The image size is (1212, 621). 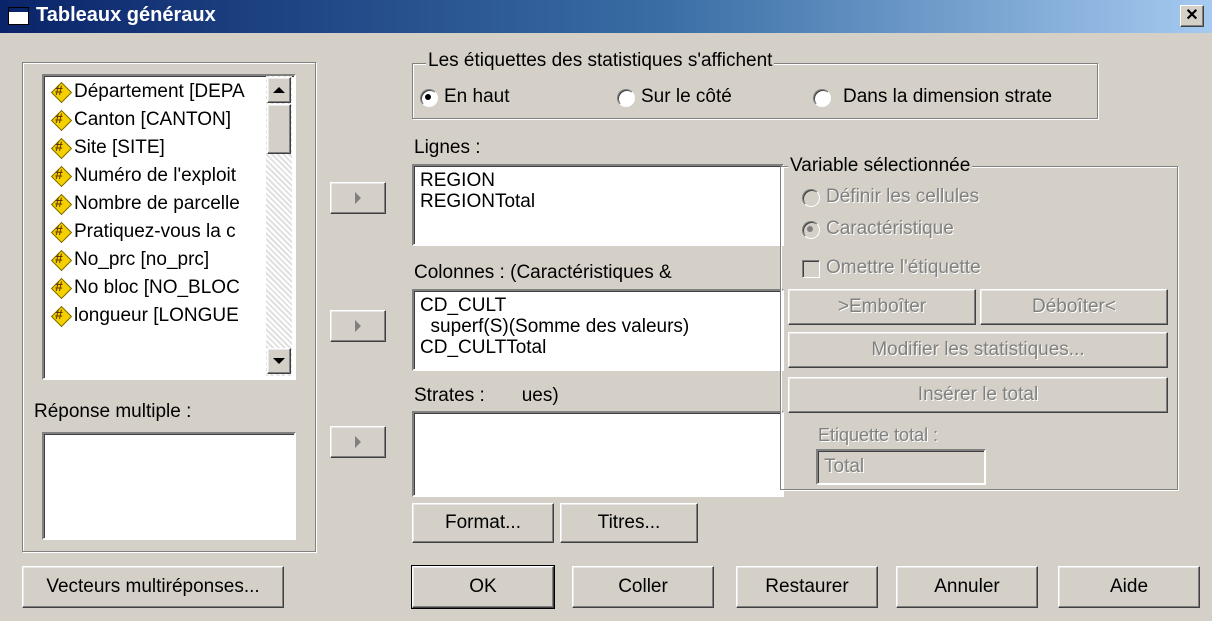 I want to click on radio-dans-strate-label: Dans la dimension strate, so click(x=947, y=97).